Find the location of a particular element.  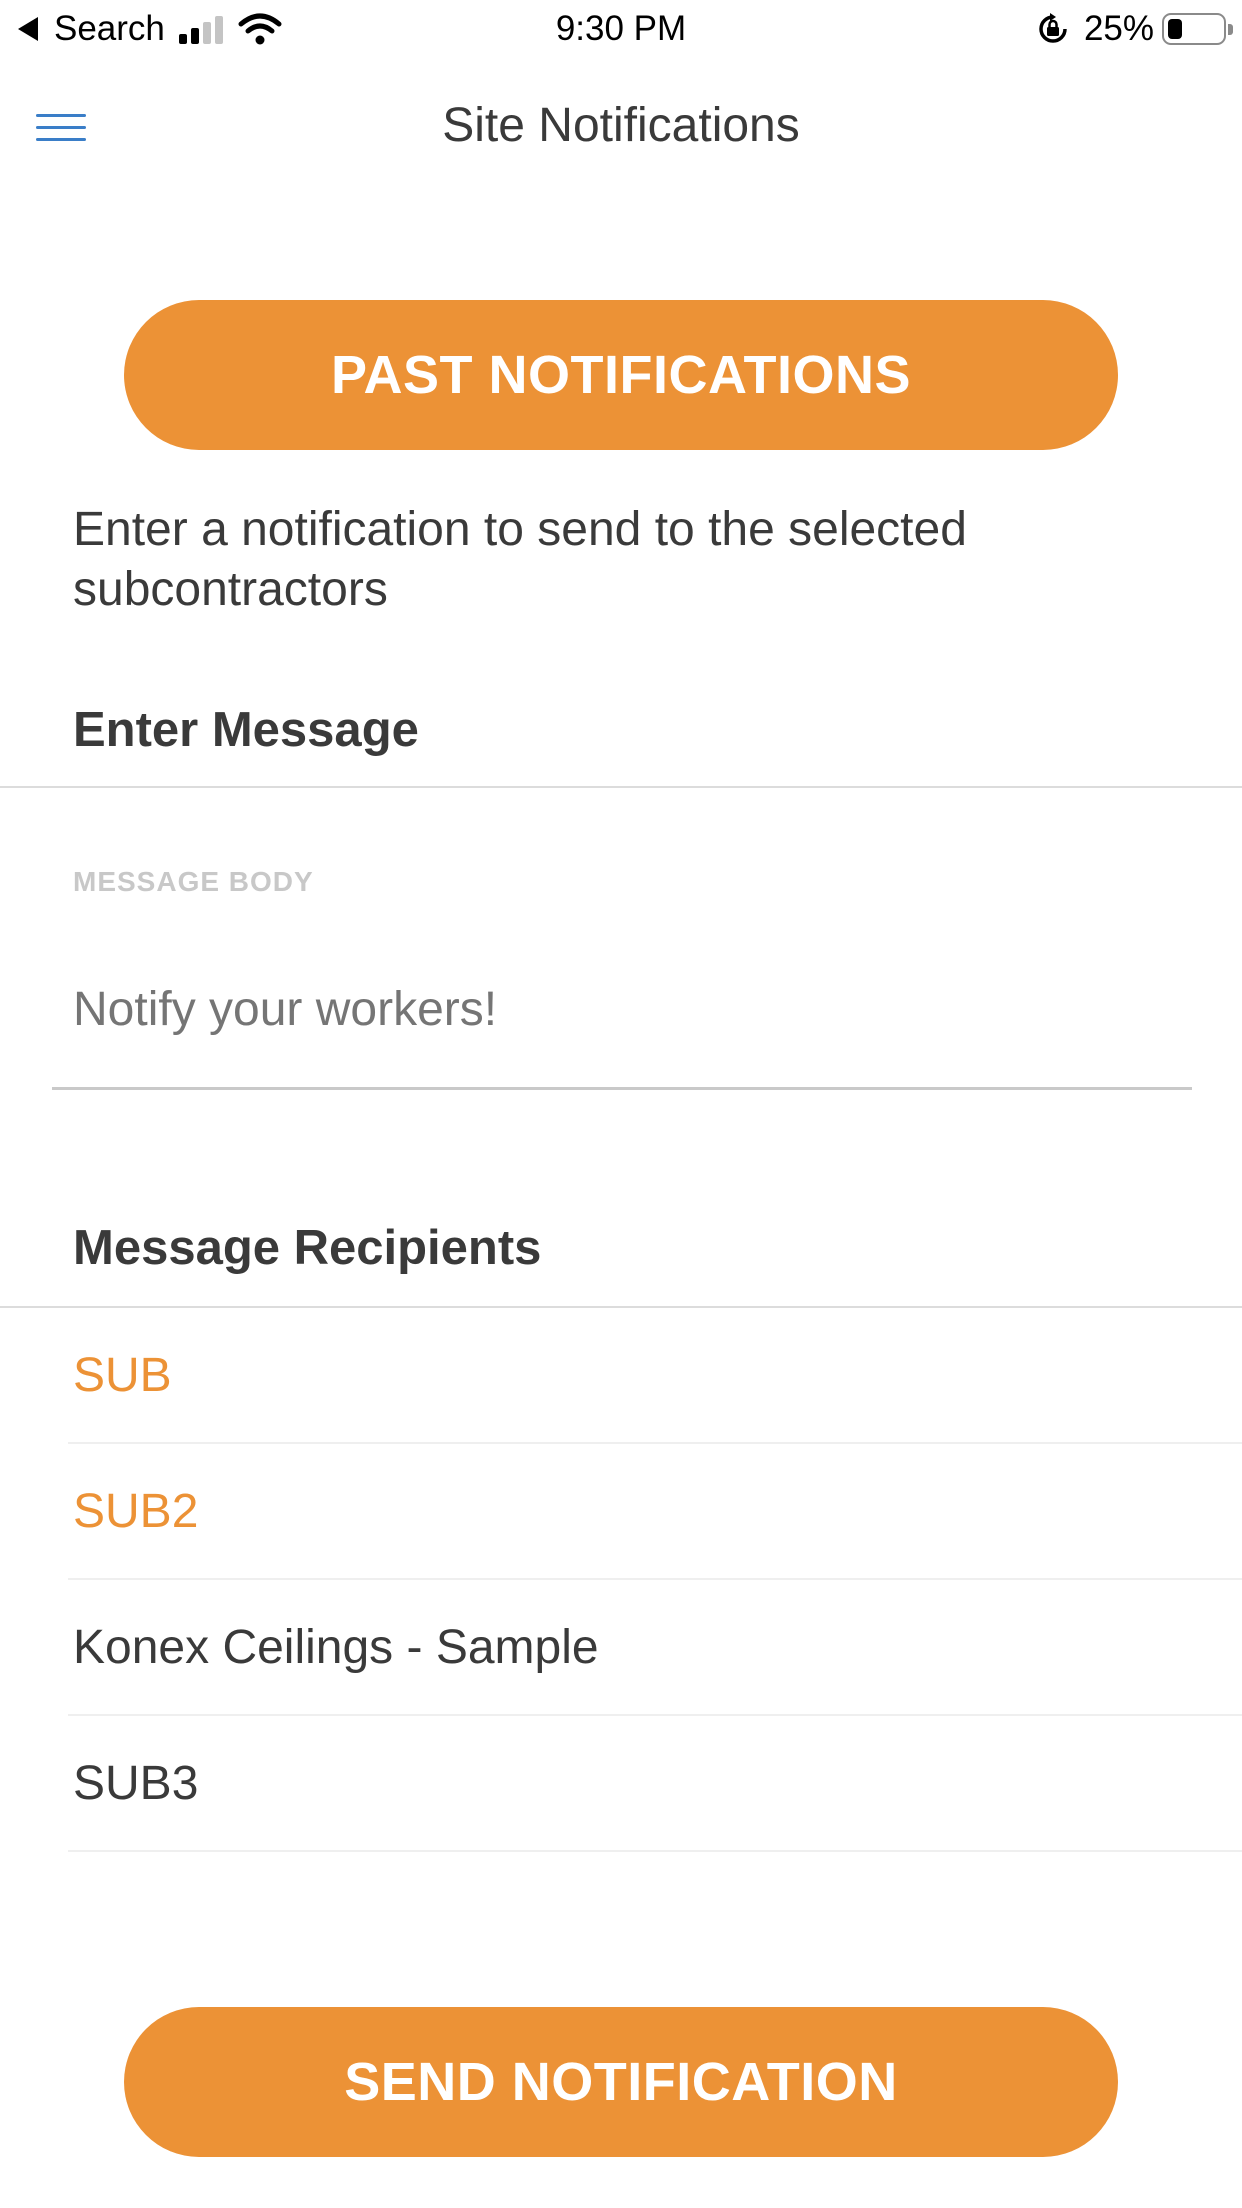

recipient-label: Konex Ceilings - Sample is located at coordinates (336, 1647).